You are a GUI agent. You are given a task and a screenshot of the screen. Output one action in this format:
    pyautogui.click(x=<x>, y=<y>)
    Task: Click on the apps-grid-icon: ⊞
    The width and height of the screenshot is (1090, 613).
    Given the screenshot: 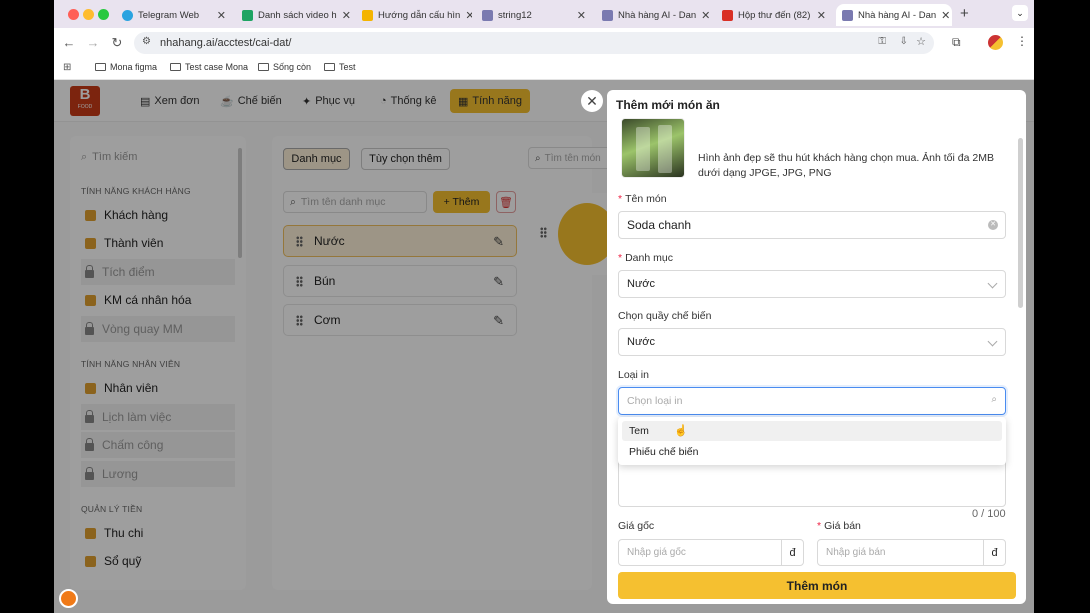 What is the action you would take?
    pyautogui.click(x=67, y=67)
    